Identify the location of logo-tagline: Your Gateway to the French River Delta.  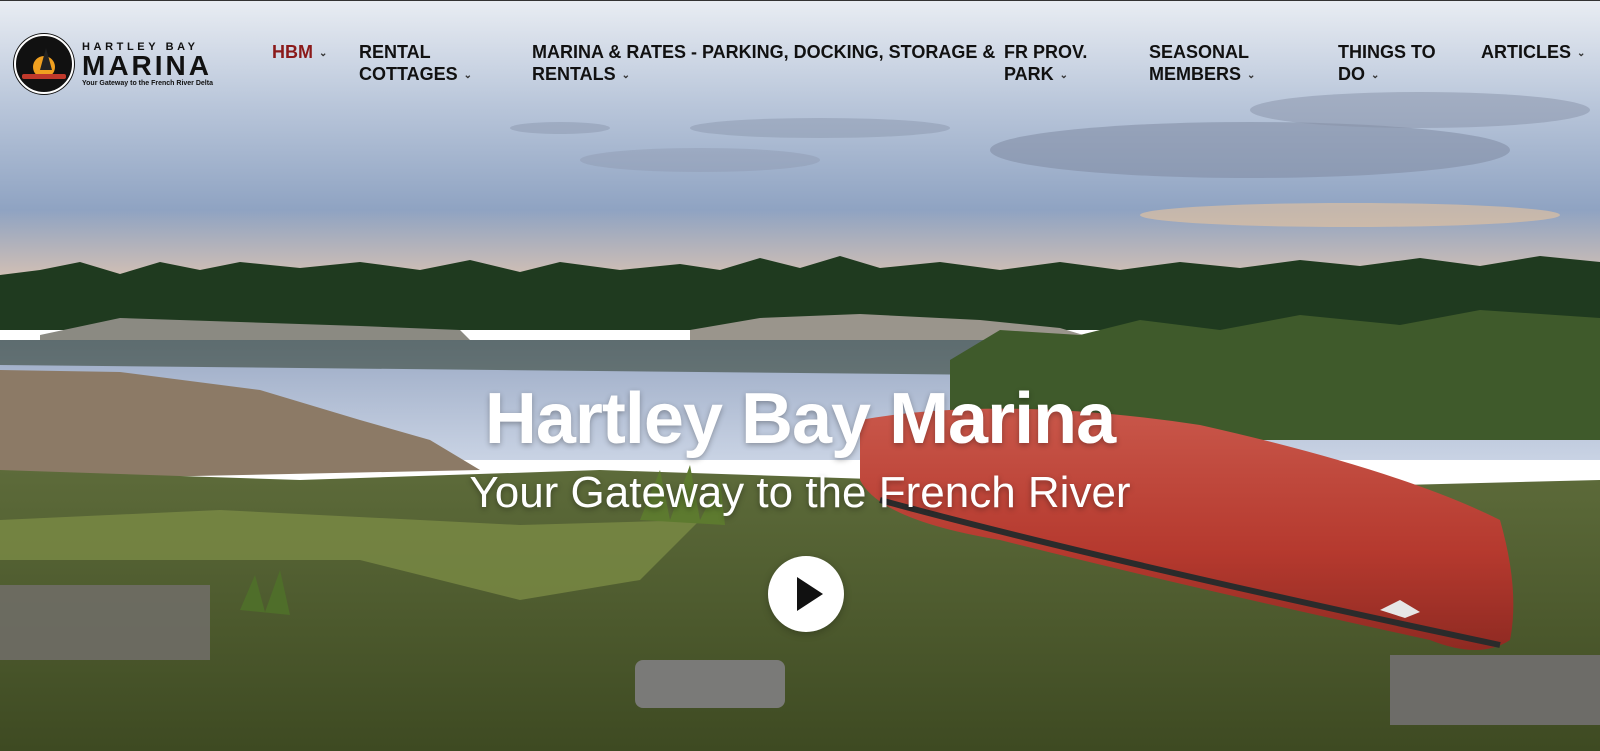
(147, 83).